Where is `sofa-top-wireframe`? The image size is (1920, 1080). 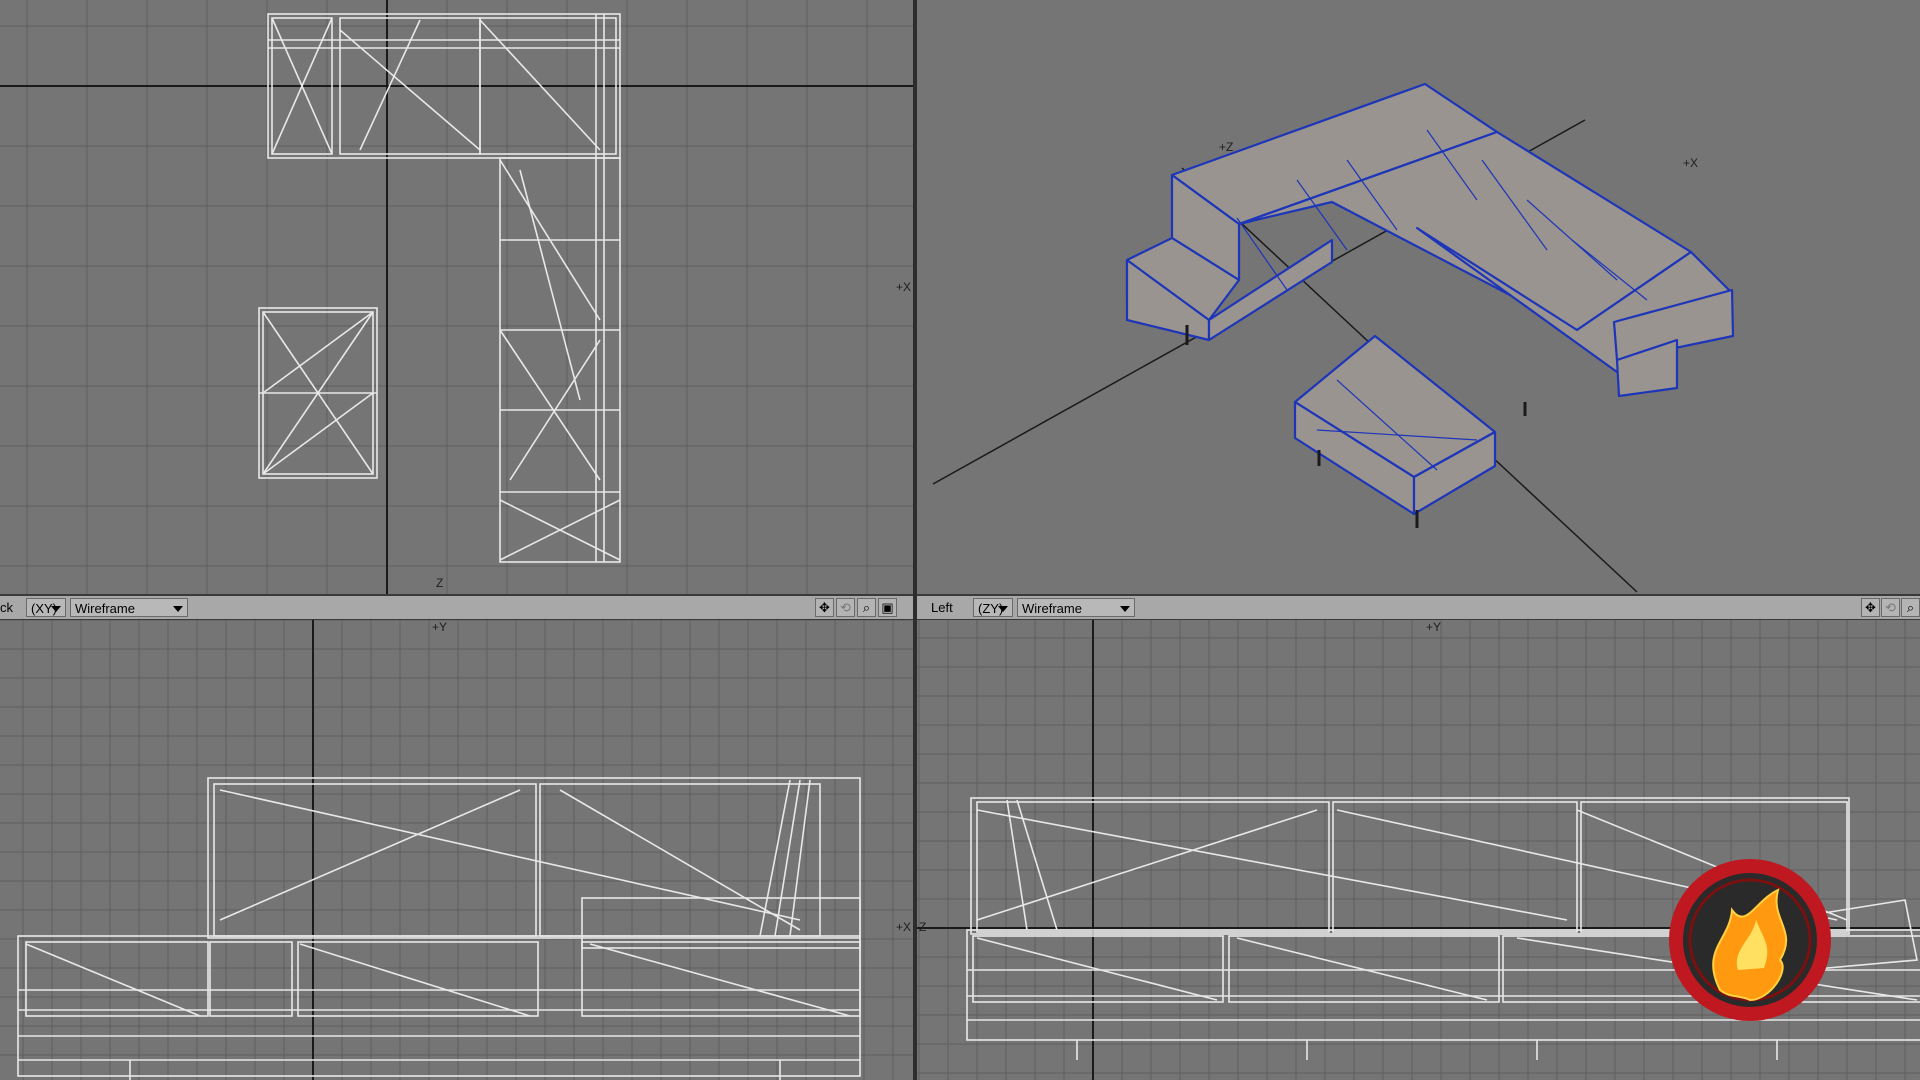
sofa-top-wireframe is located at coordinates (439, 288).